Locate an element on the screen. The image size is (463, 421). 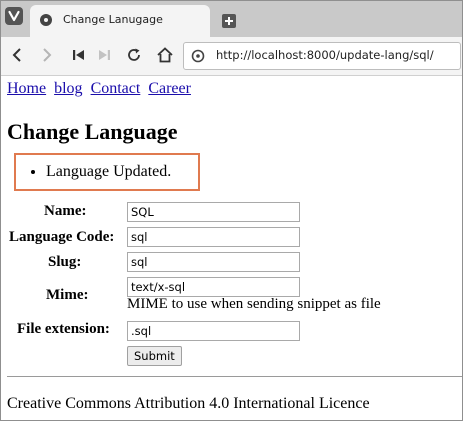
nav-link-home: Home is located at coordinates (26, 88).